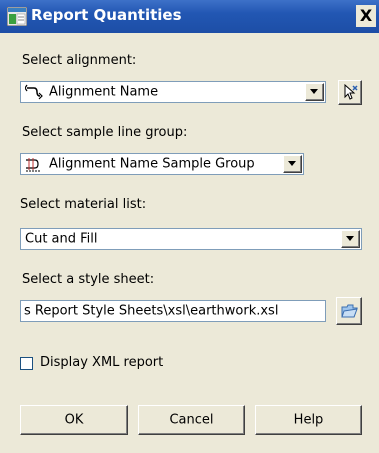  I want to click on alignment-dropdown-button, so click(314, 92).